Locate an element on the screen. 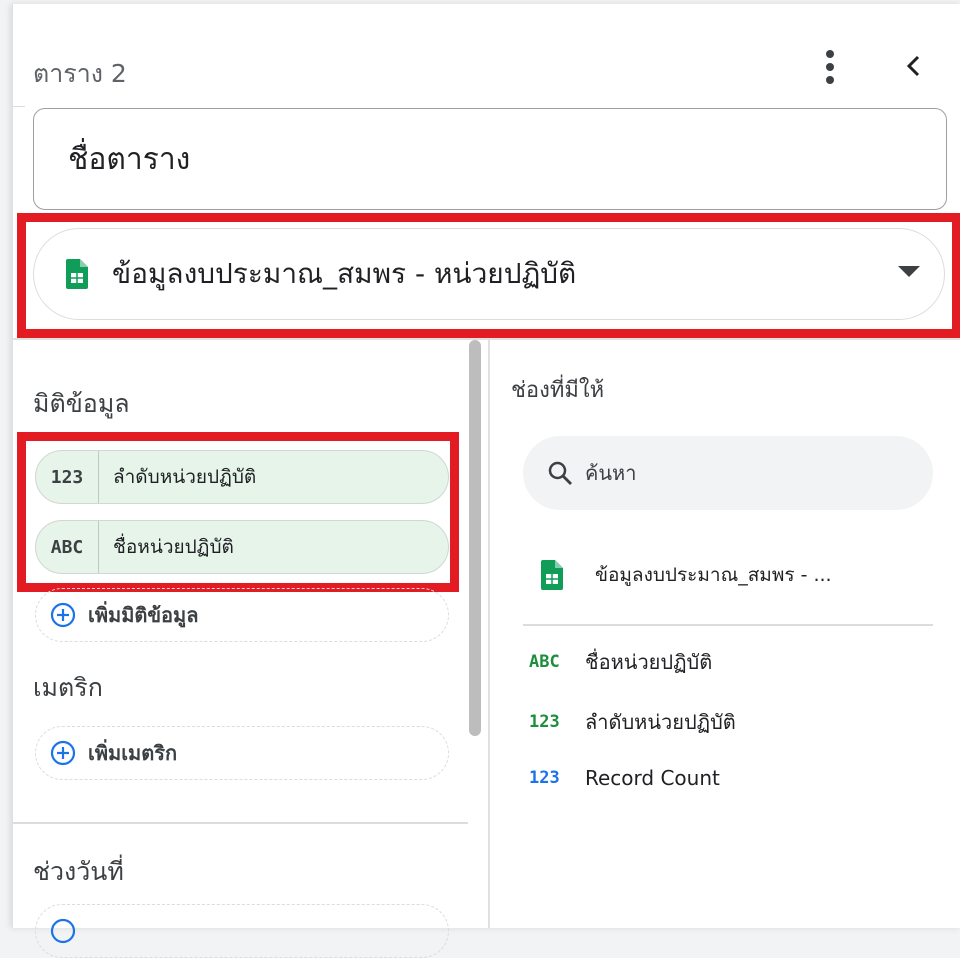 Image resolution: width=960 pixels, height=958 pixels. add-metric-label: เพิ่มเมตริก is located at coordinates (133, 753).